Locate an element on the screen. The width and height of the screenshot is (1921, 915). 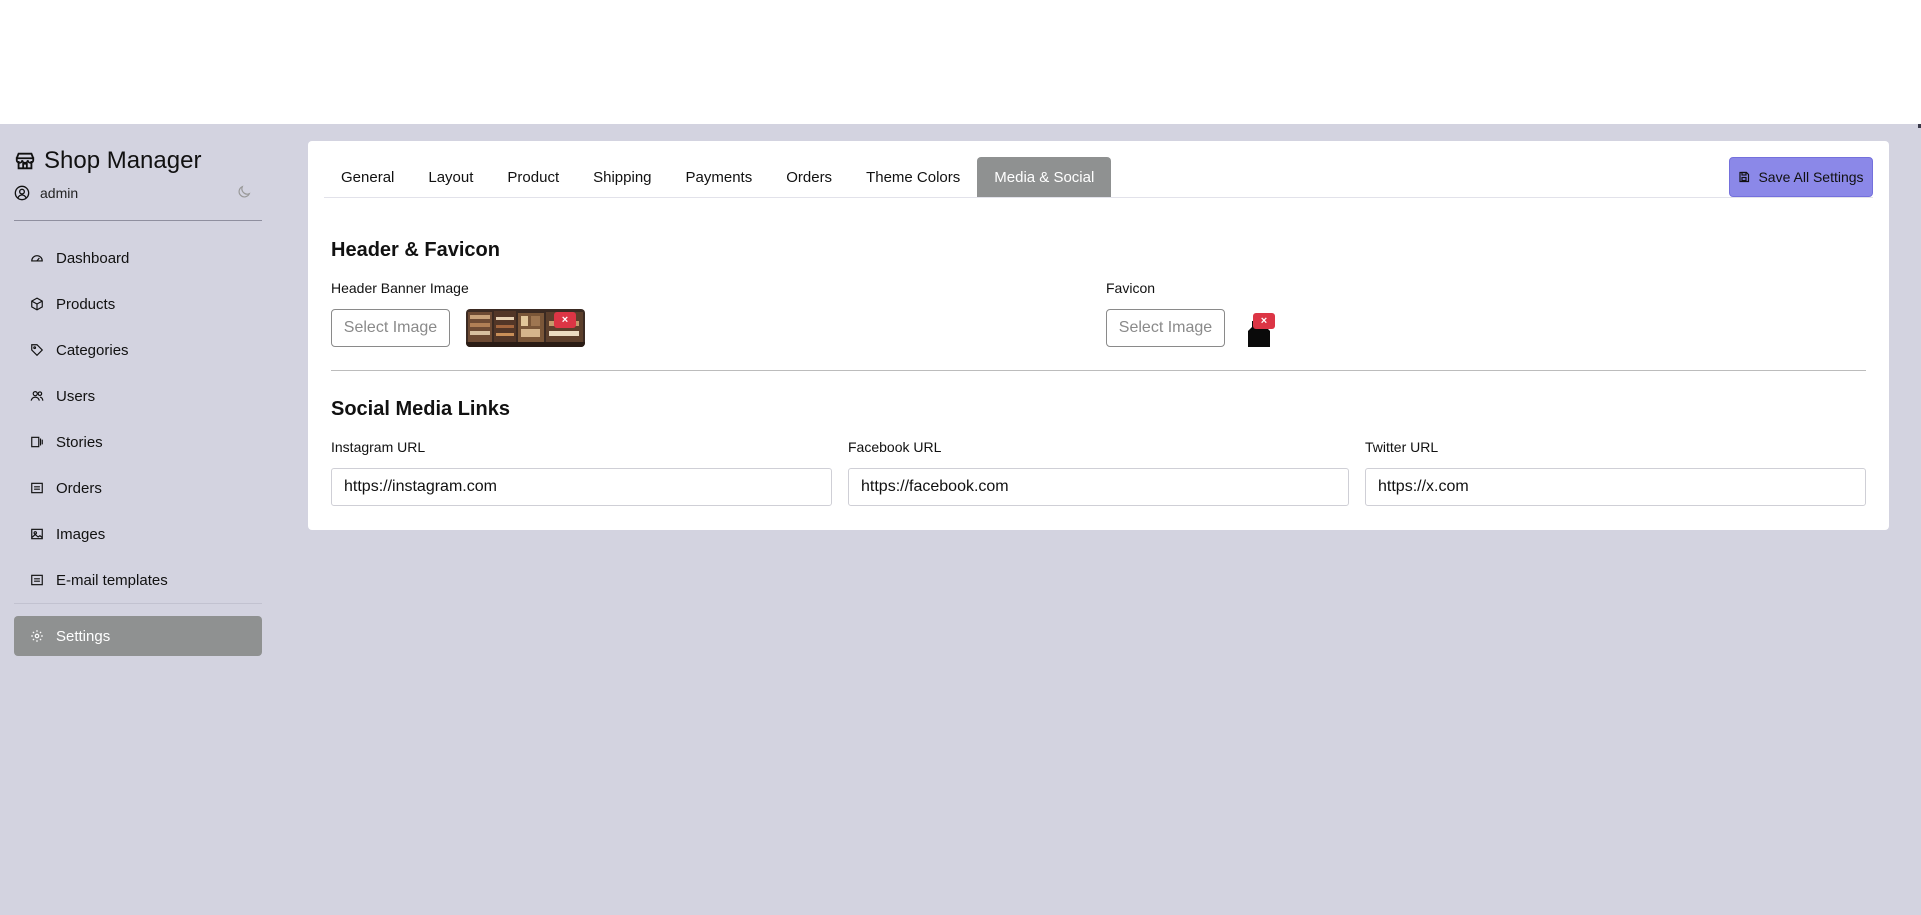
orders-icon is located at coordinates (37, 488).